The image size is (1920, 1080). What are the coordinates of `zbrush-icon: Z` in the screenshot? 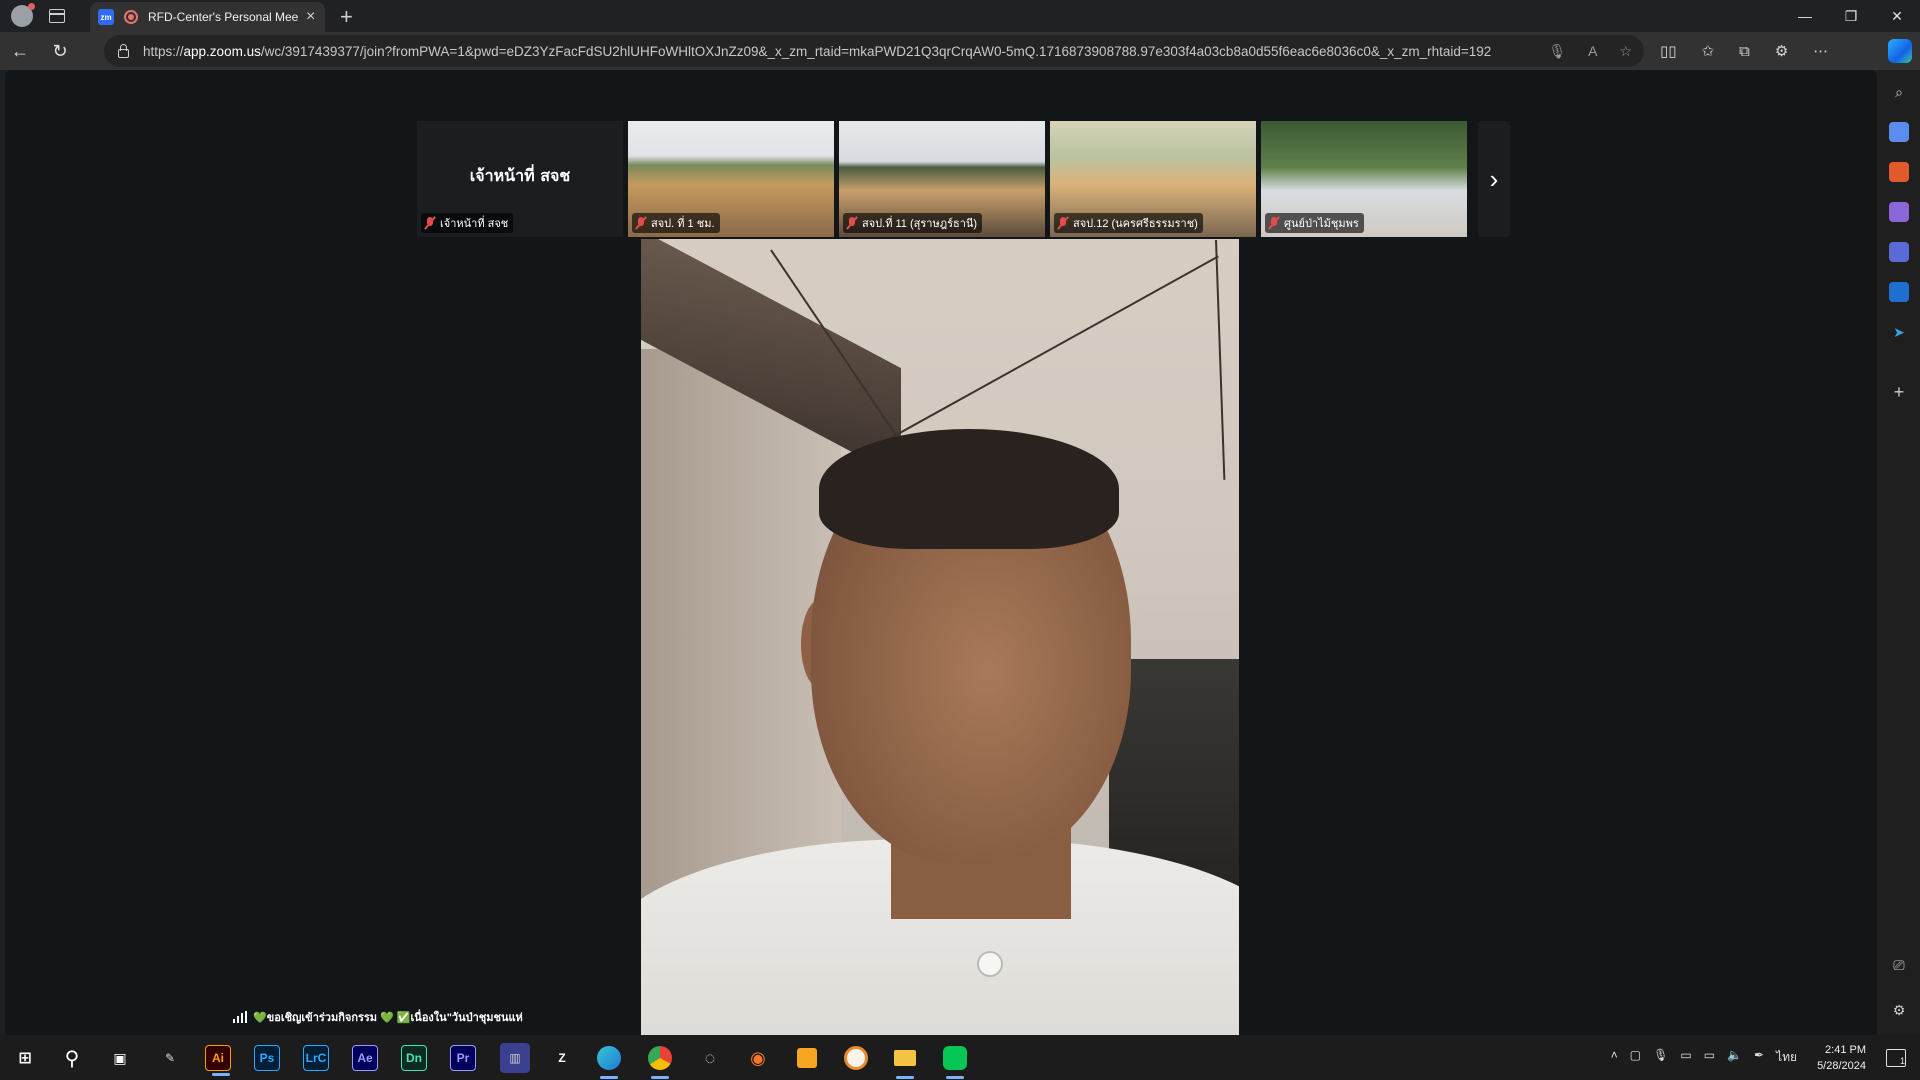 It's located at (562, 1058).